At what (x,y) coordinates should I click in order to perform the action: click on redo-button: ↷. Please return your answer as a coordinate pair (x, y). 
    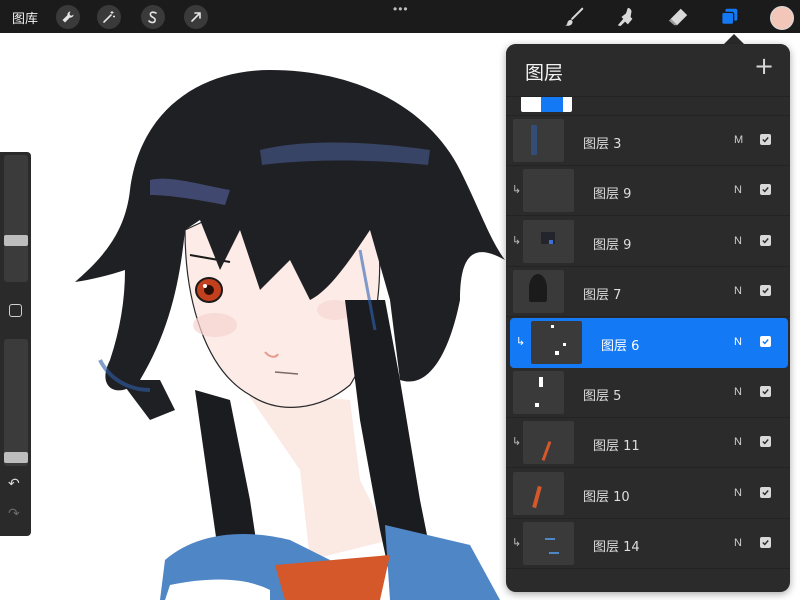
    Looking at the image, I should click on (14, 513).